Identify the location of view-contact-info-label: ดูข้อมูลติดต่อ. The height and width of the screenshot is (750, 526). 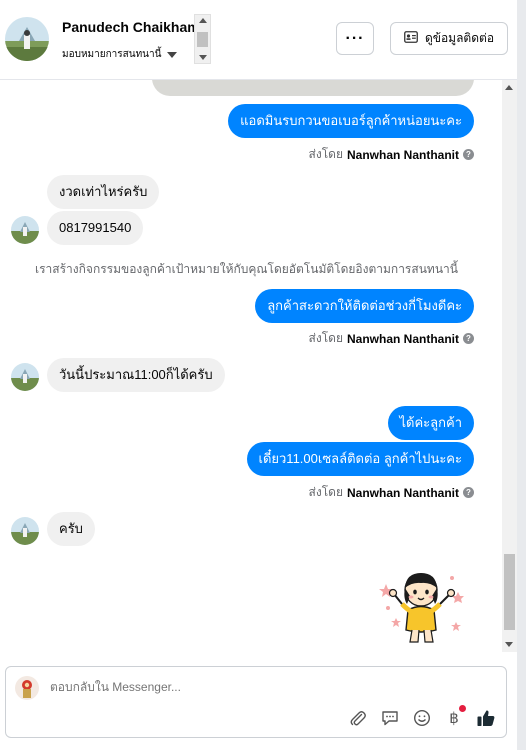
(459, 38).